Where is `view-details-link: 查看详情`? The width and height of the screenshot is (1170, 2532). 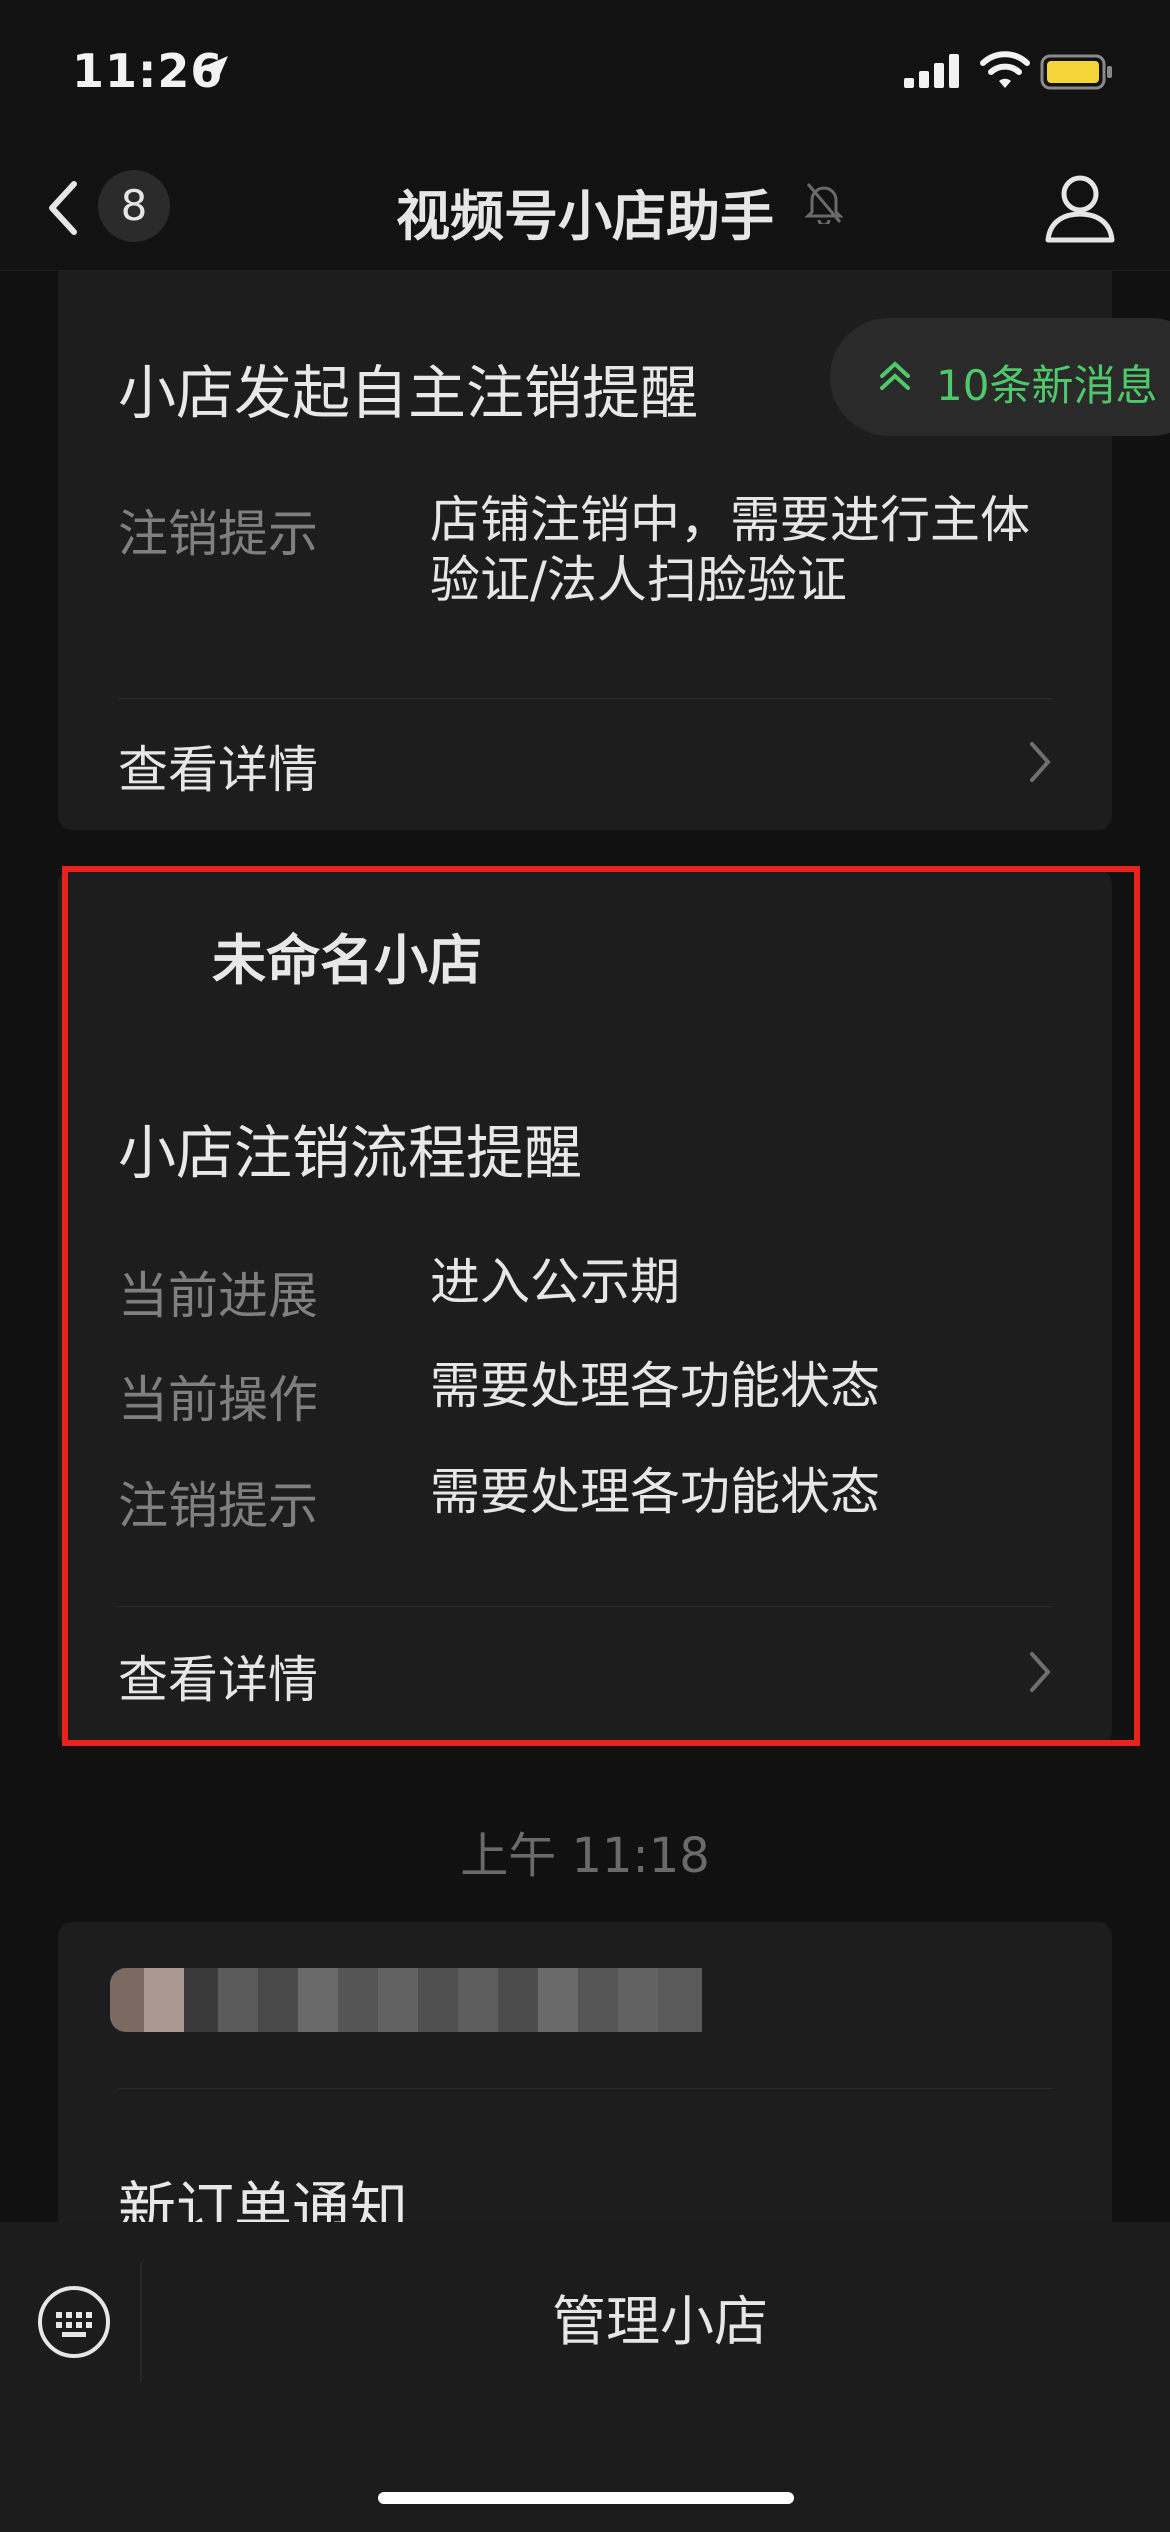
view-details-link: 查看详情 is located at coordinates (218, 766).